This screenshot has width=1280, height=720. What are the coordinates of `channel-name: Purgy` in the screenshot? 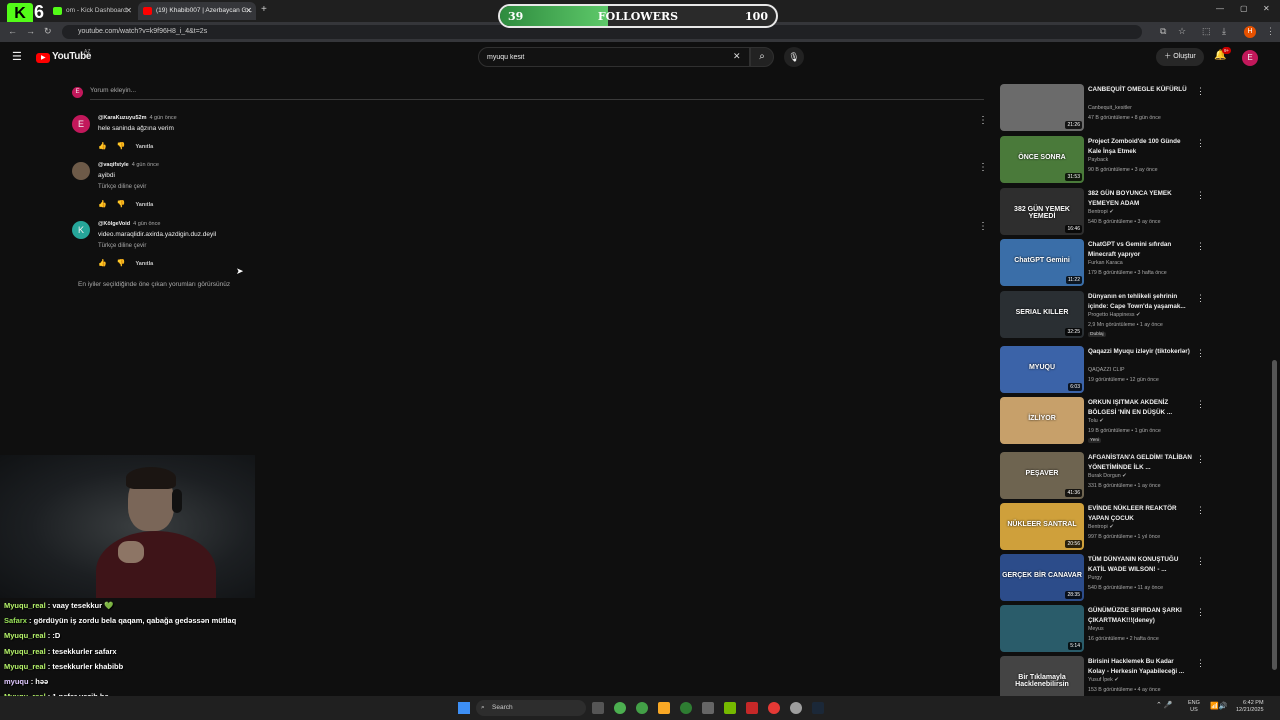 It's located at (1095, 578).